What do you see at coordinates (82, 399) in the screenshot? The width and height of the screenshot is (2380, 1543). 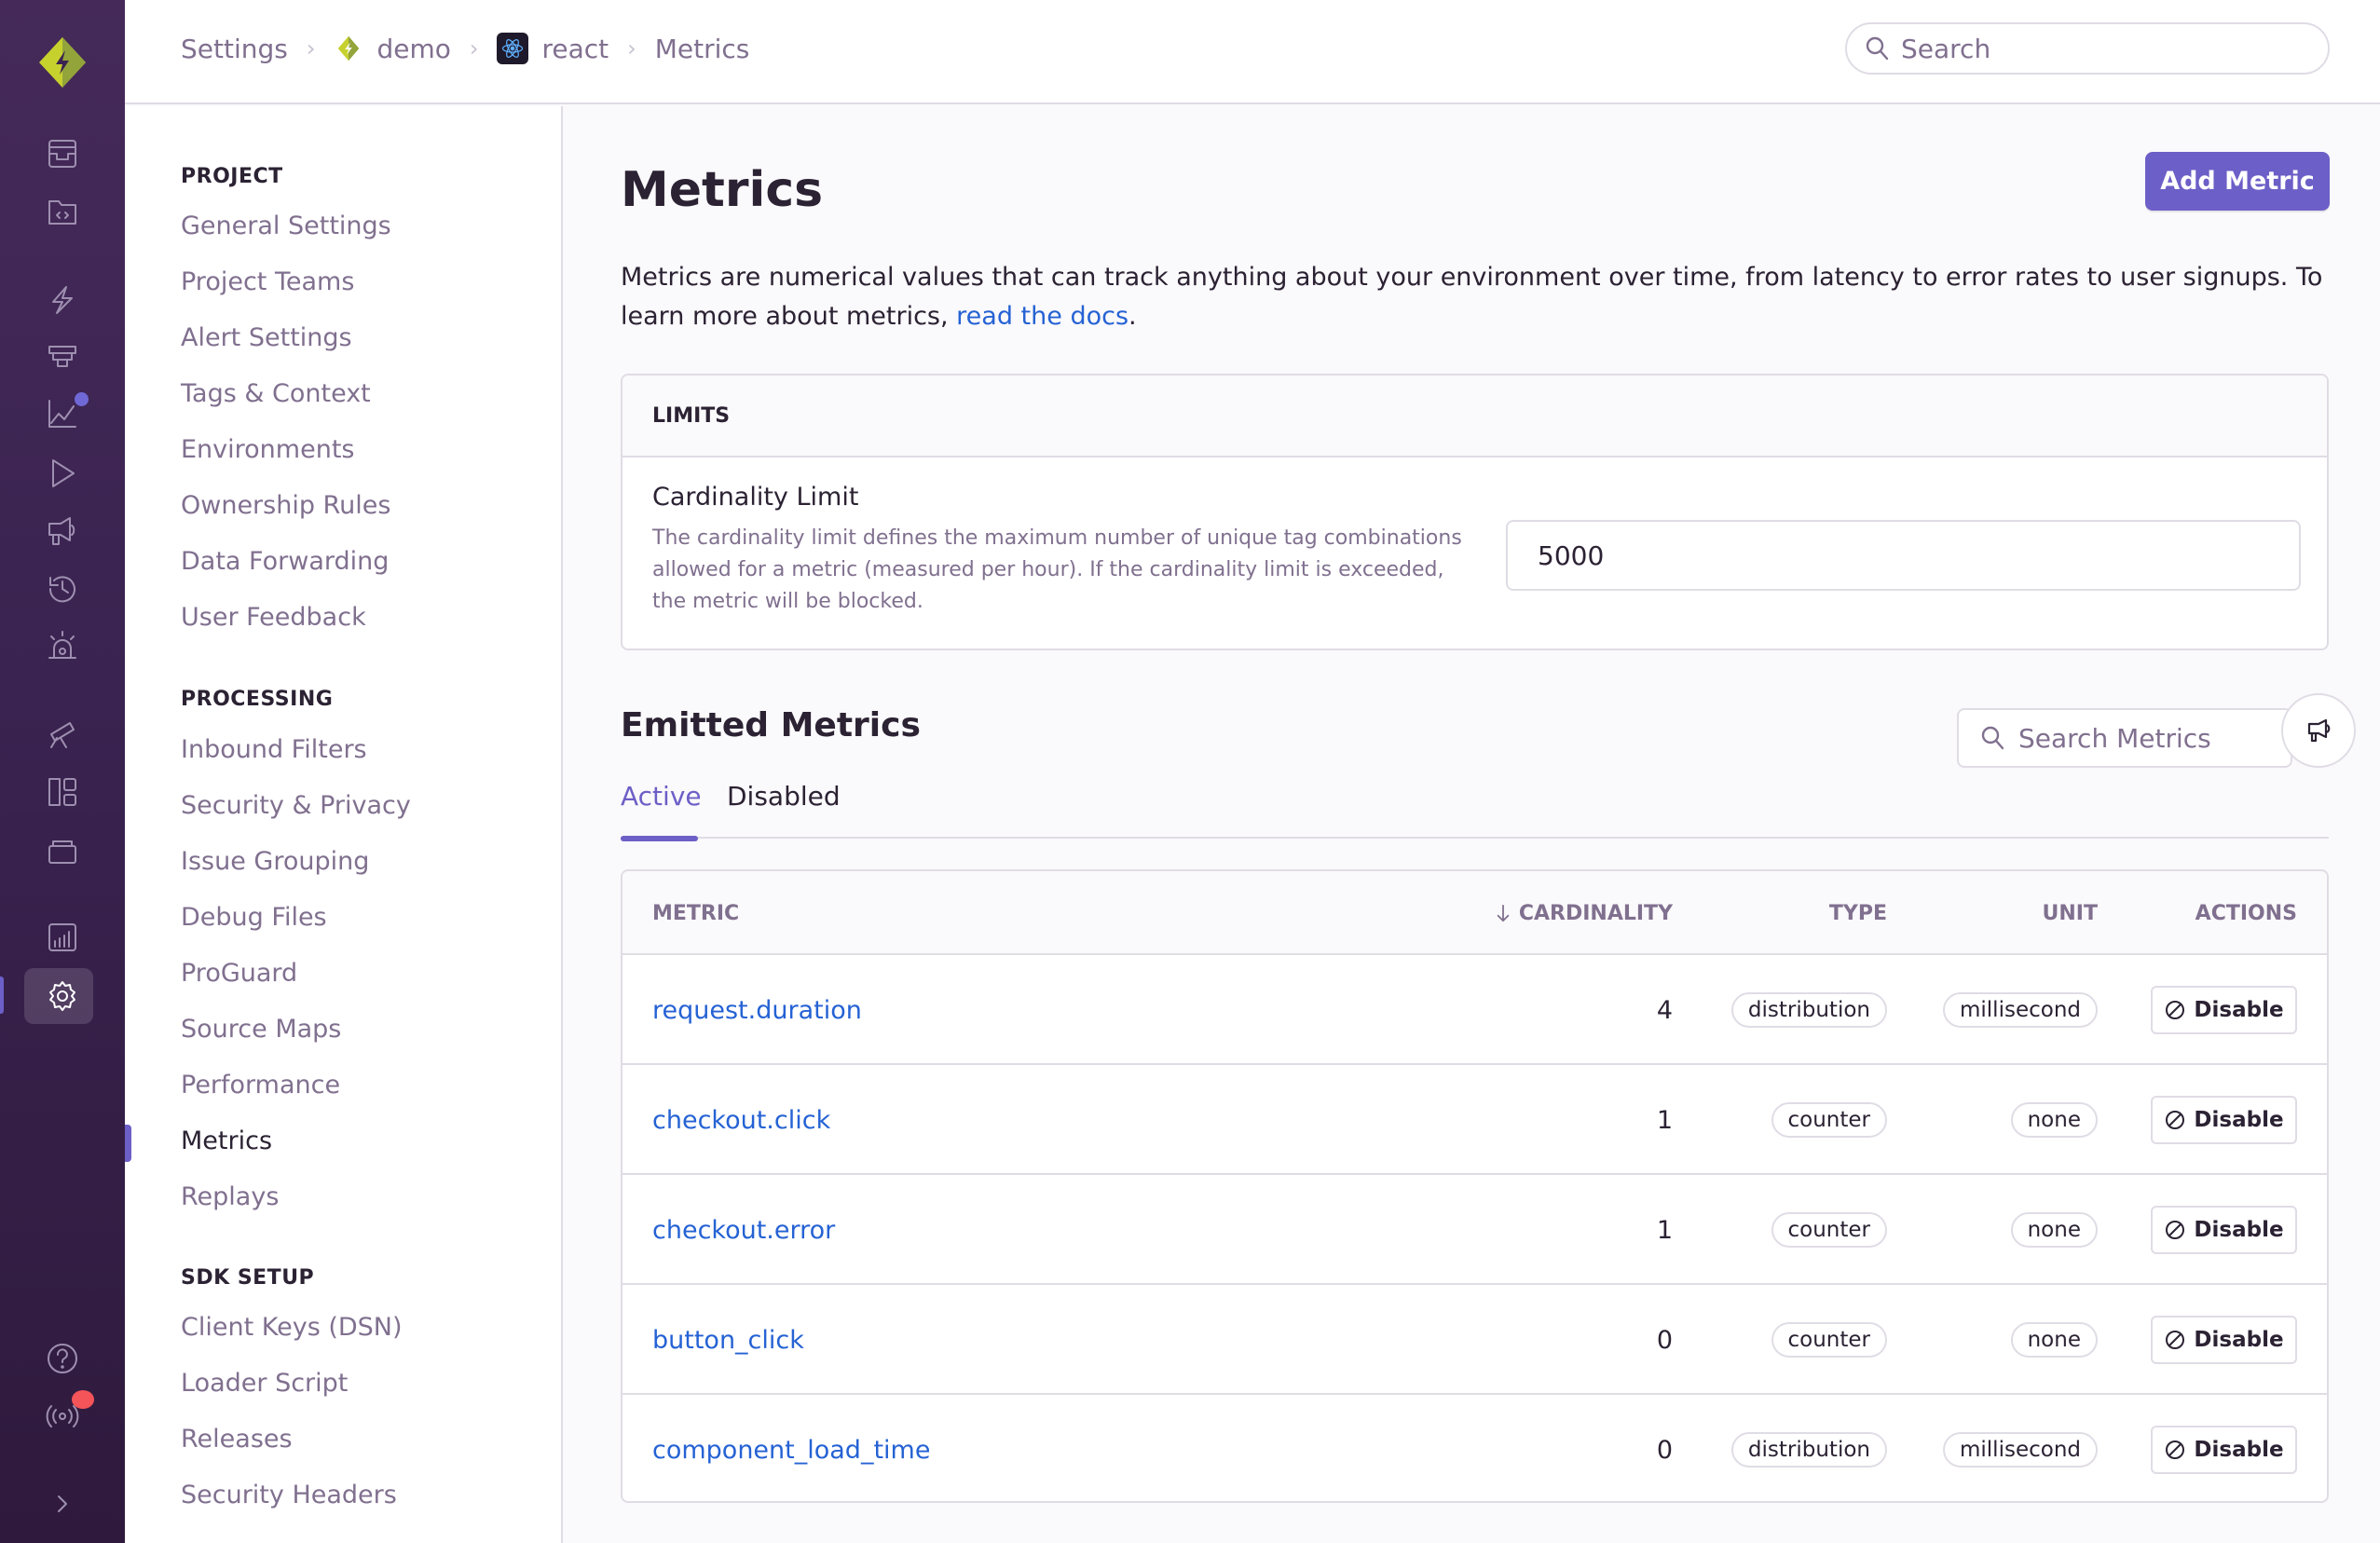 I see `new-badge-dot` at bounding box center [82, 399].